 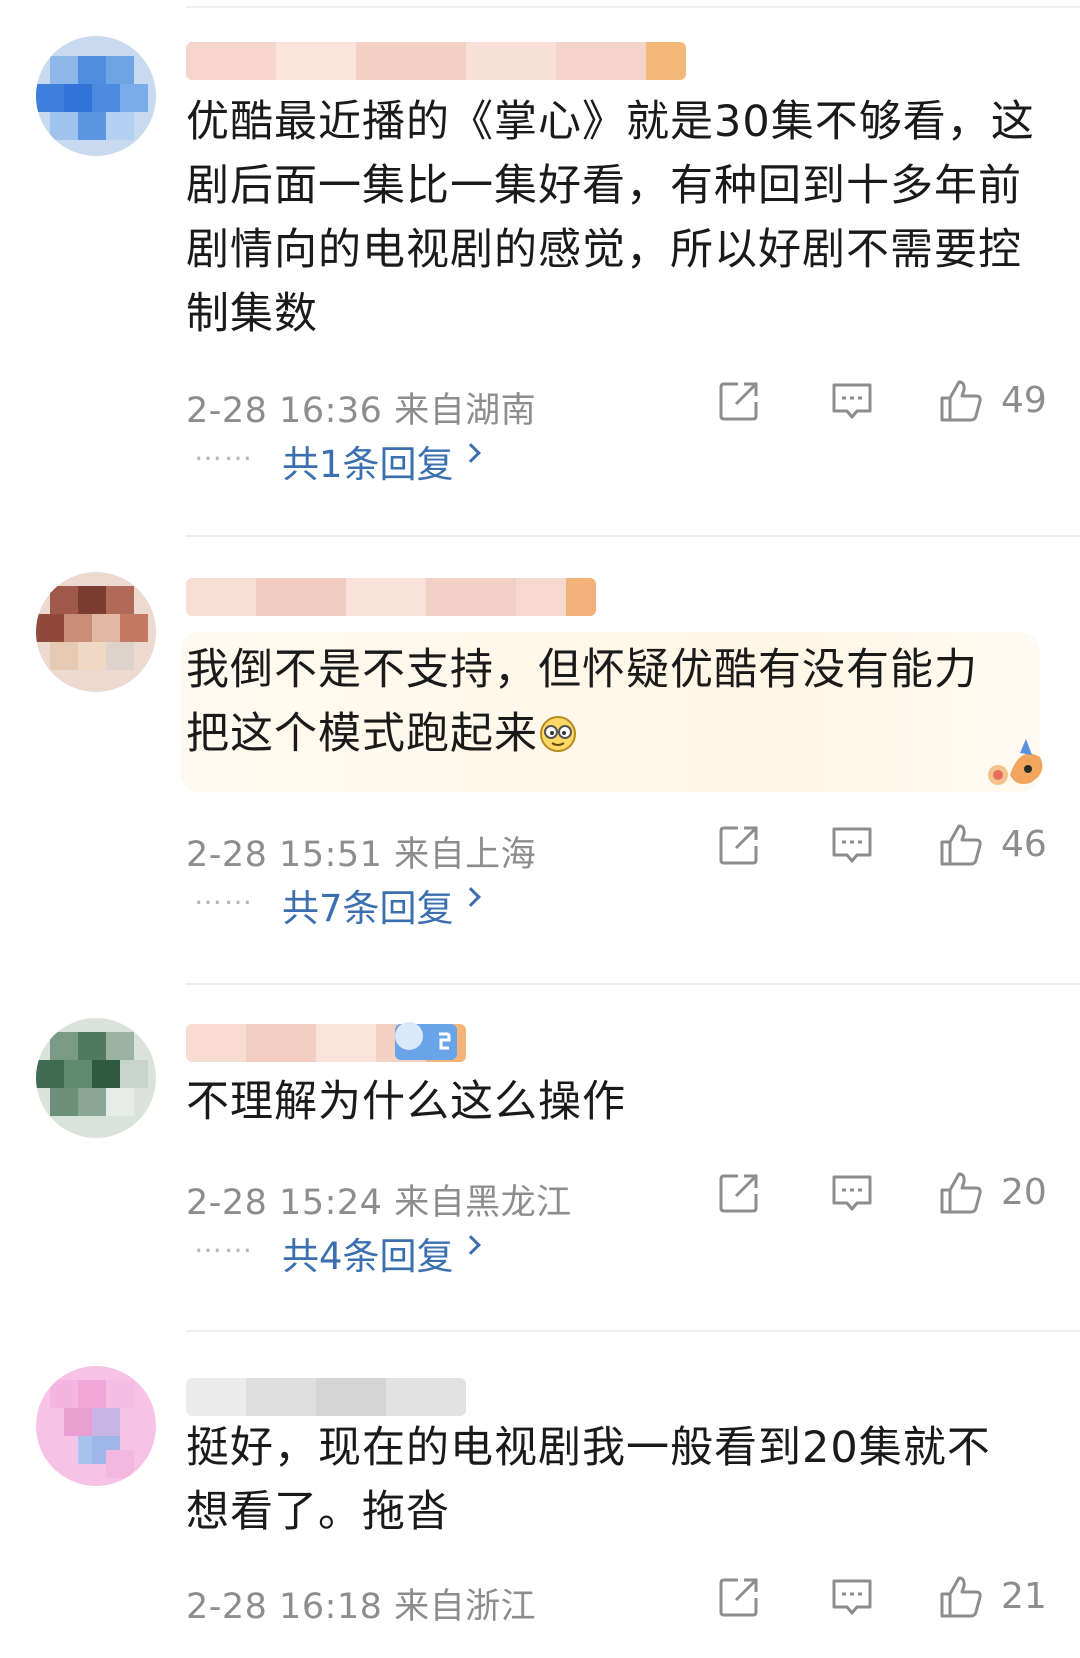 I want to click on user-badge-icon, so click(x=426, y=1041).